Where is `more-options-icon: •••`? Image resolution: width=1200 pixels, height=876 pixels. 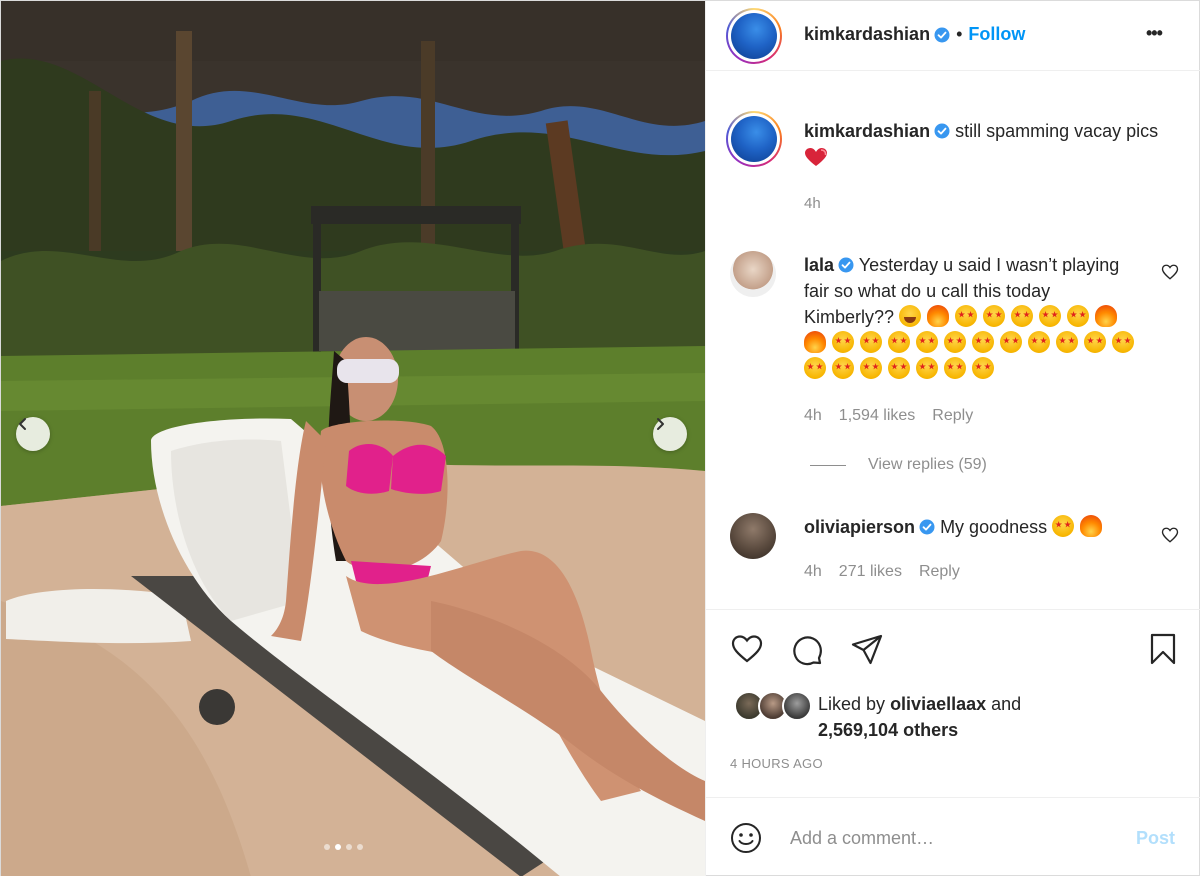 more-options-icon: ••• is located at coordinates (1154, 33).